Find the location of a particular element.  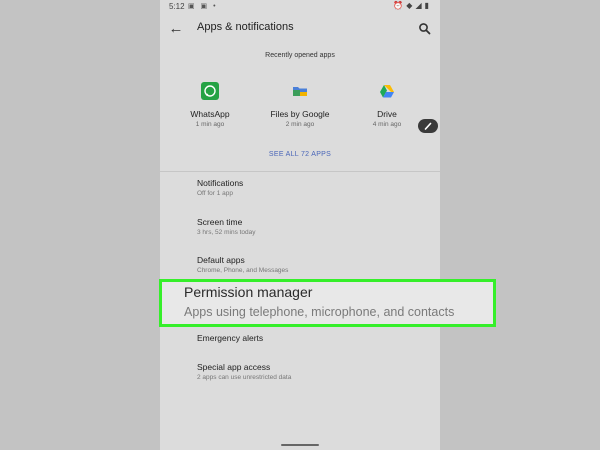

list-item-title: Default apps is located at coordinates (221, 260).